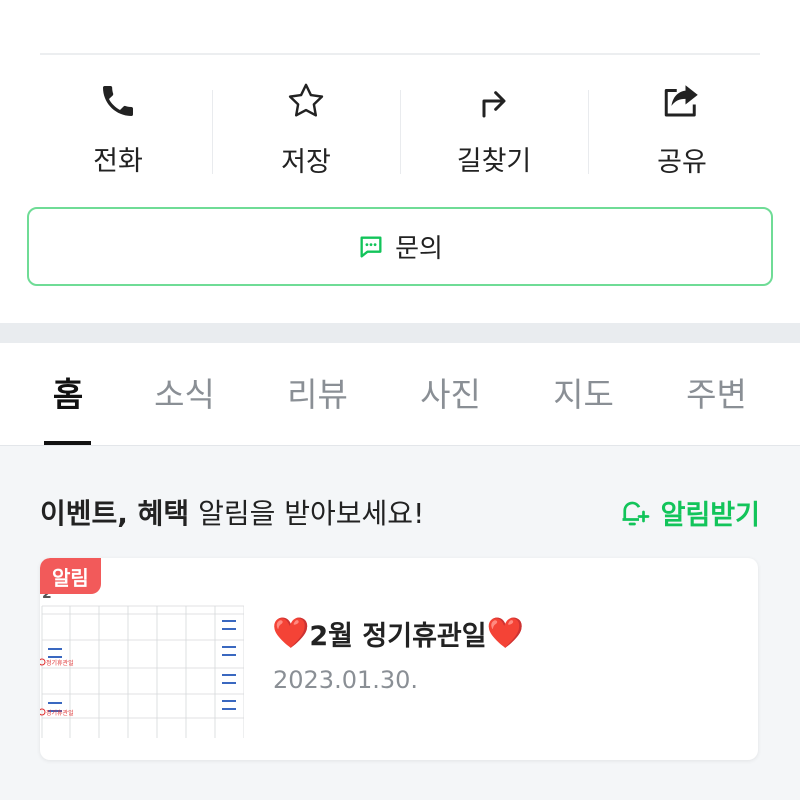  Describe the element at coordinates (710, 515) in the screenshot. I see `subscribe-label: 알림받기` at that location.